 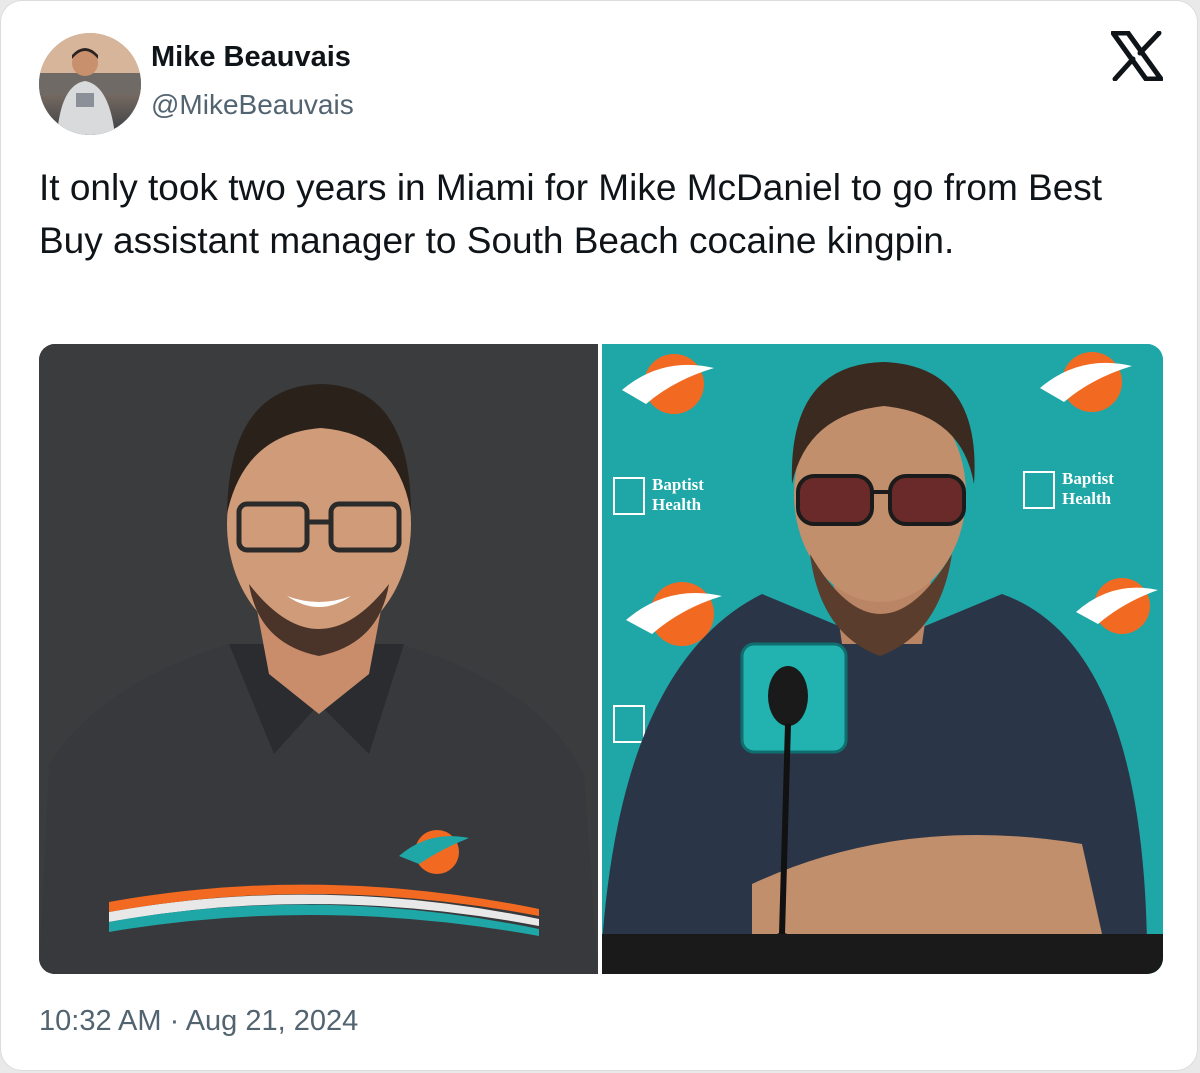 I want to click on avatar-photo, so click(x=90, y=84).